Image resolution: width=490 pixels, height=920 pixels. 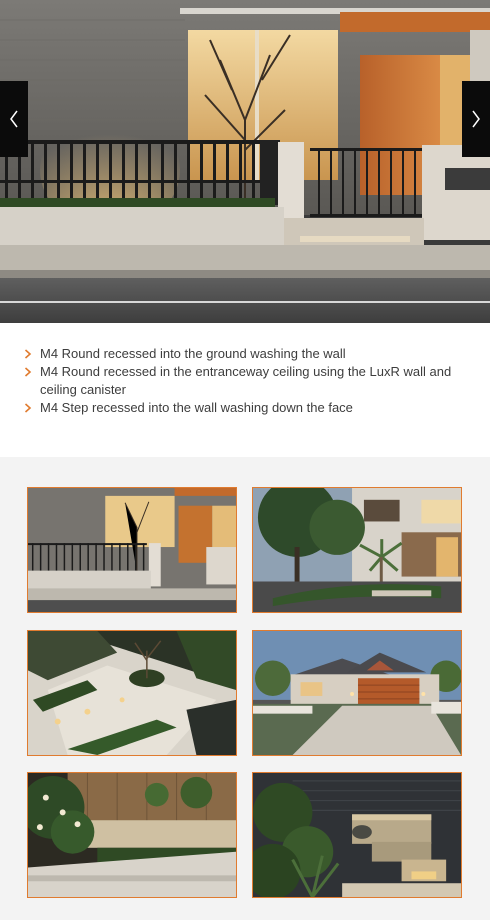 I want to click on thumb-frangipani-garden, so click(x=132, y=835).